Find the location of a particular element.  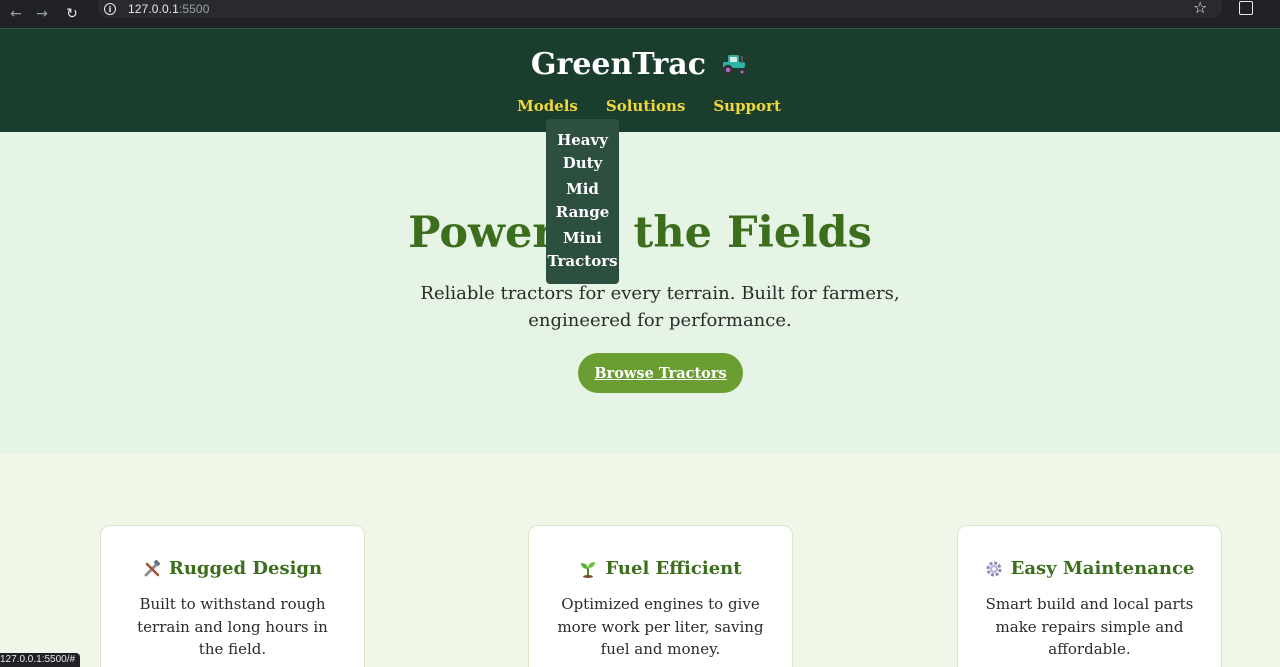

address-bar: i 127.0.0.1:5500 is located at coordinates (660, 9).